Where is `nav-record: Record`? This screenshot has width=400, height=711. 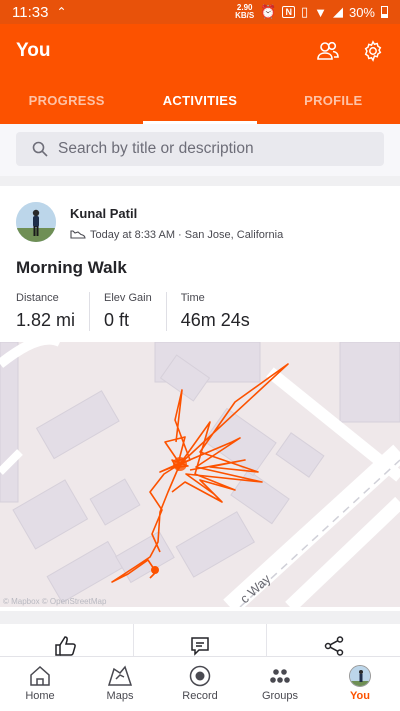
nav-record: Record is located at coordinates (200, 684).